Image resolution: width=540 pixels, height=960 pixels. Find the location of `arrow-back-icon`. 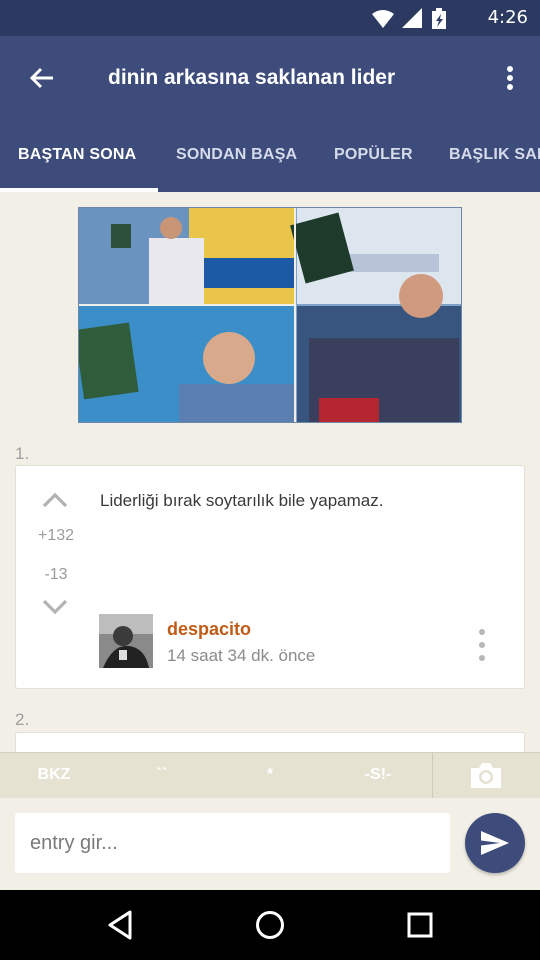

arrow-back-icon is located at coordinates (41, 78).